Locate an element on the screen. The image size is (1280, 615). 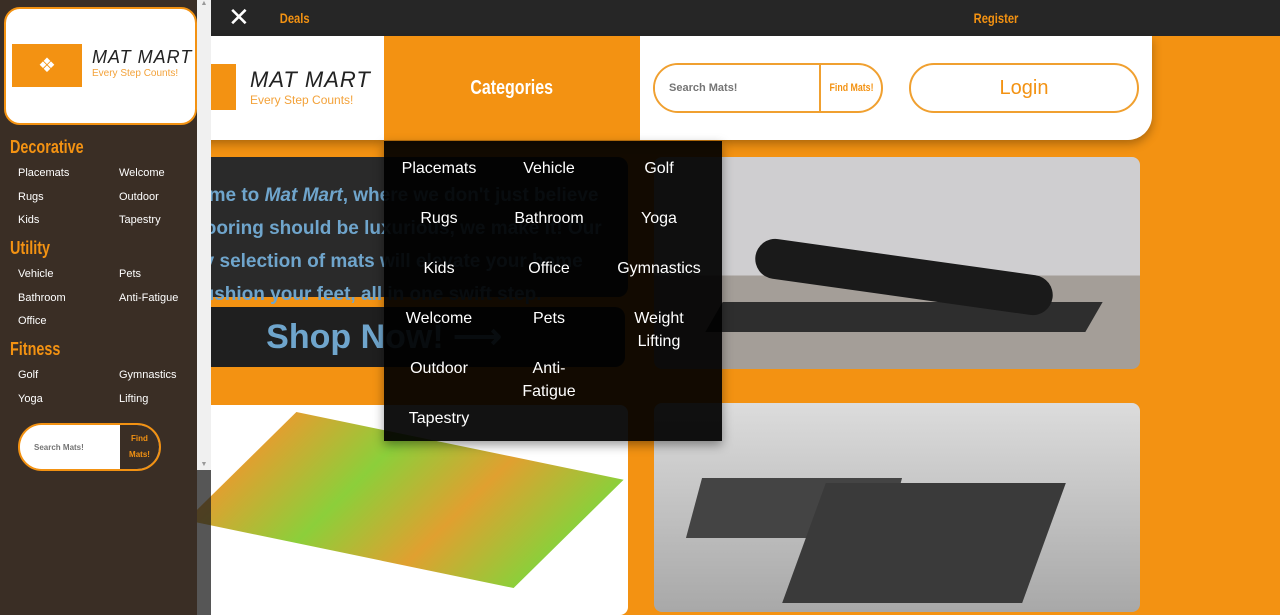
sidebar-item-placemats: Placemats is located at coordinates (68, 179).